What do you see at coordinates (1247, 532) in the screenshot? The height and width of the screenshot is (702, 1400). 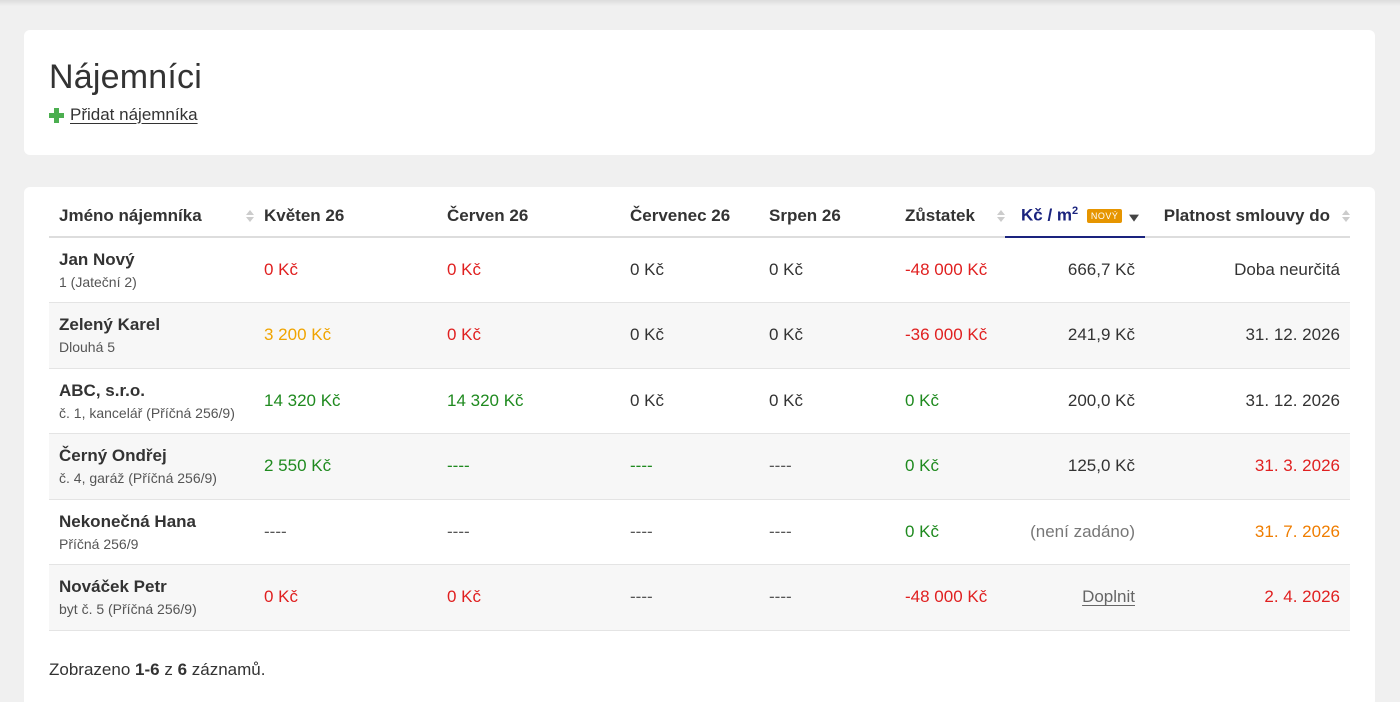 I see `cell-contract: 31. 7. 2026` at bounding box center [1247, 532].